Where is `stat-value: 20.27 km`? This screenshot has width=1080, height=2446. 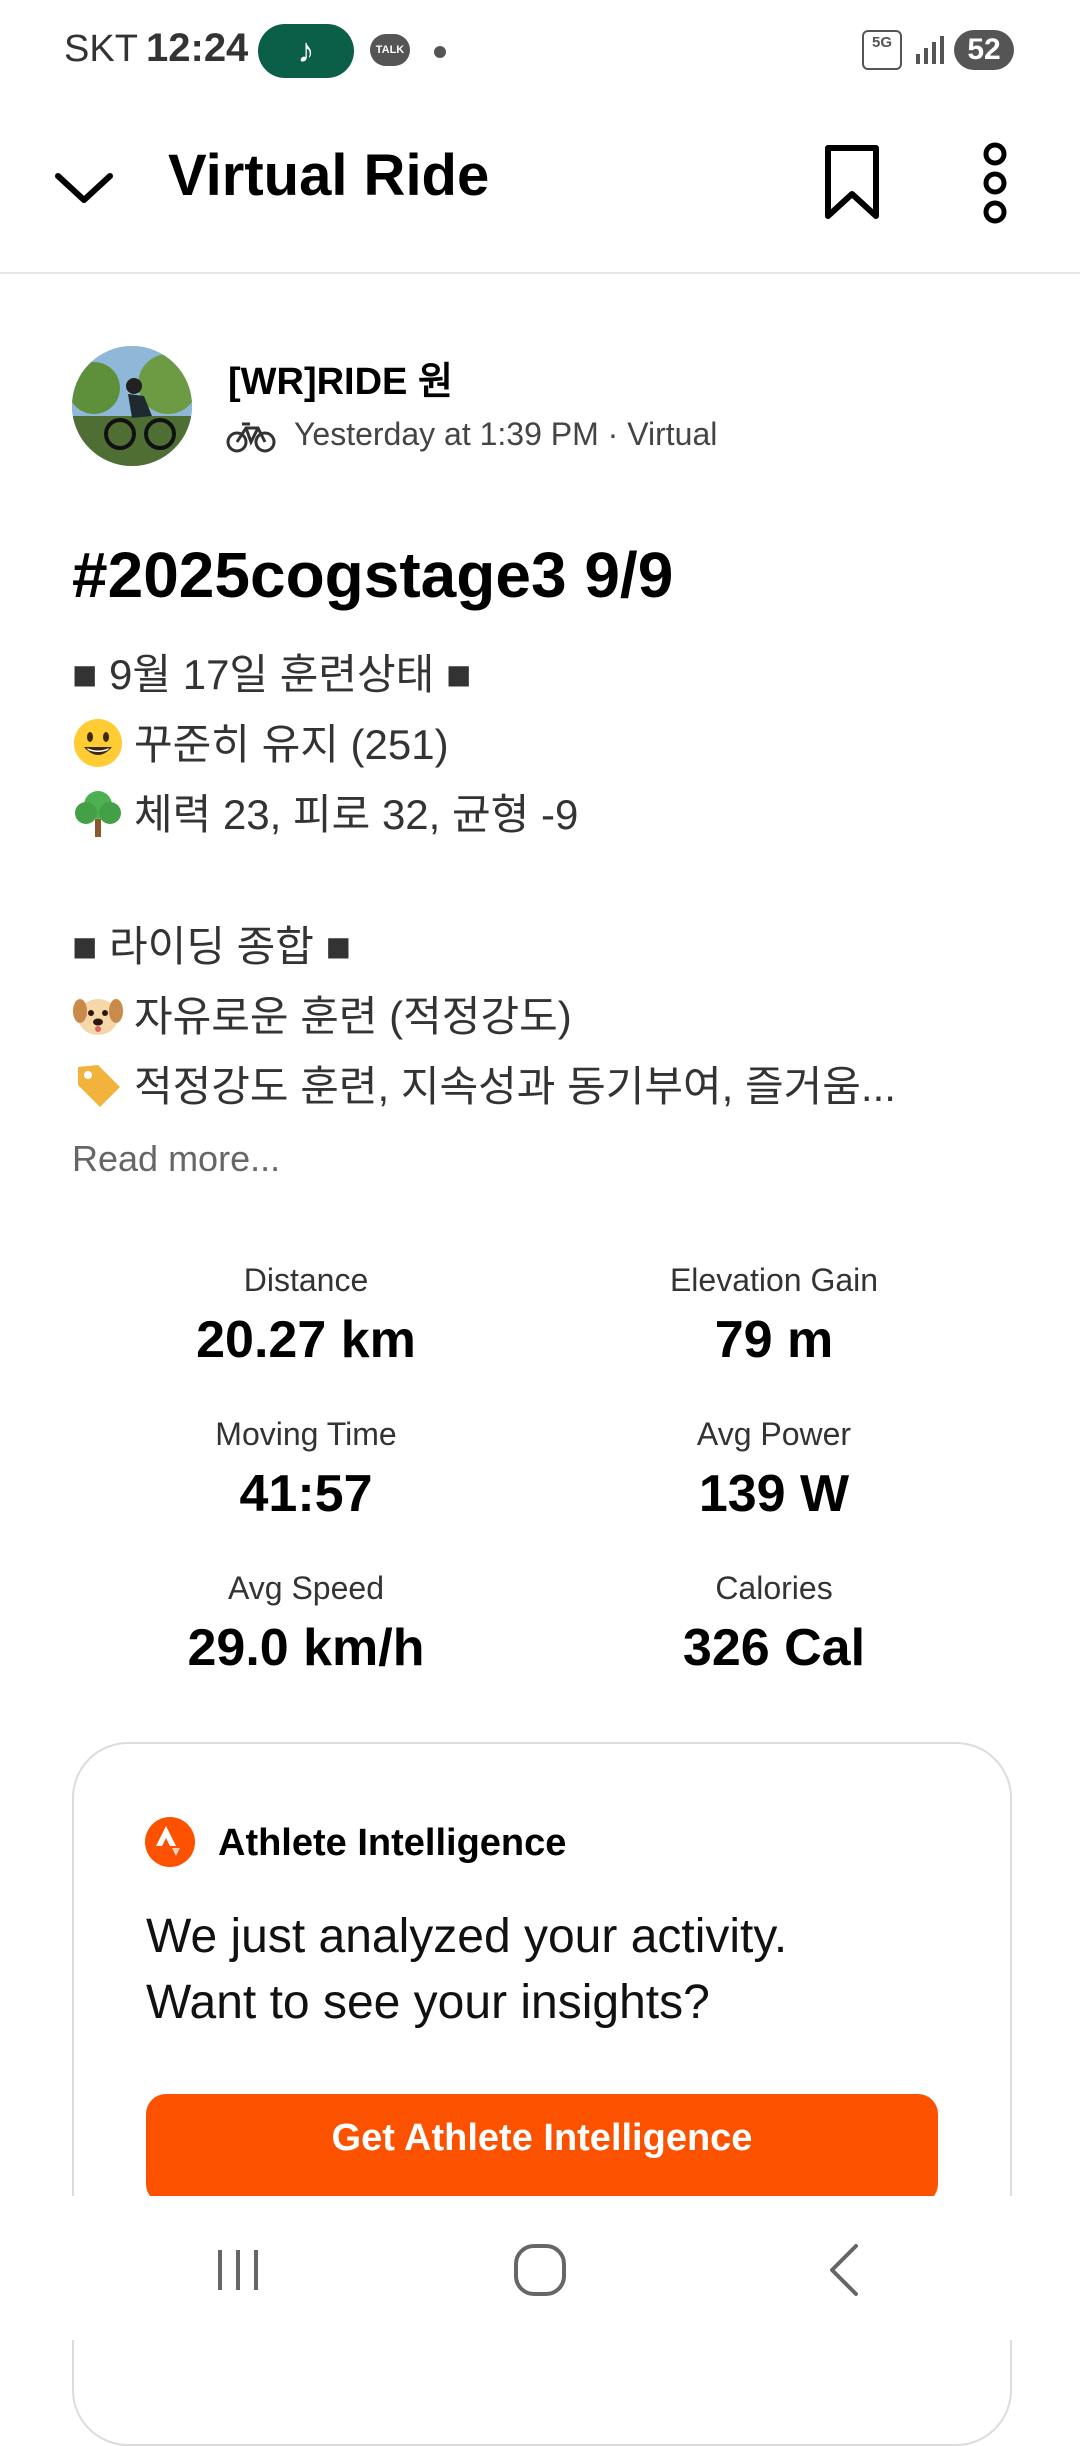
stat-value: 20.27 km is located at coordinates (306, 1340).